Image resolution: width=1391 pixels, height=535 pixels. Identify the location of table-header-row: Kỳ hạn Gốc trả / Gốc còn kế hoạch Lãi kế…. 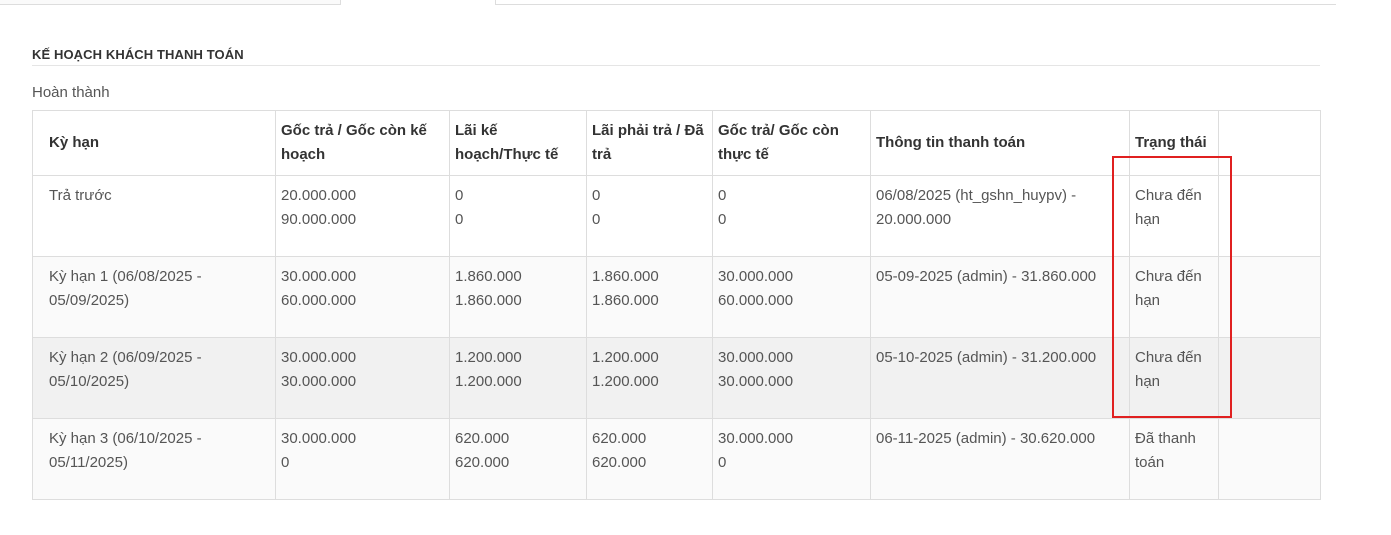
(676, 143).